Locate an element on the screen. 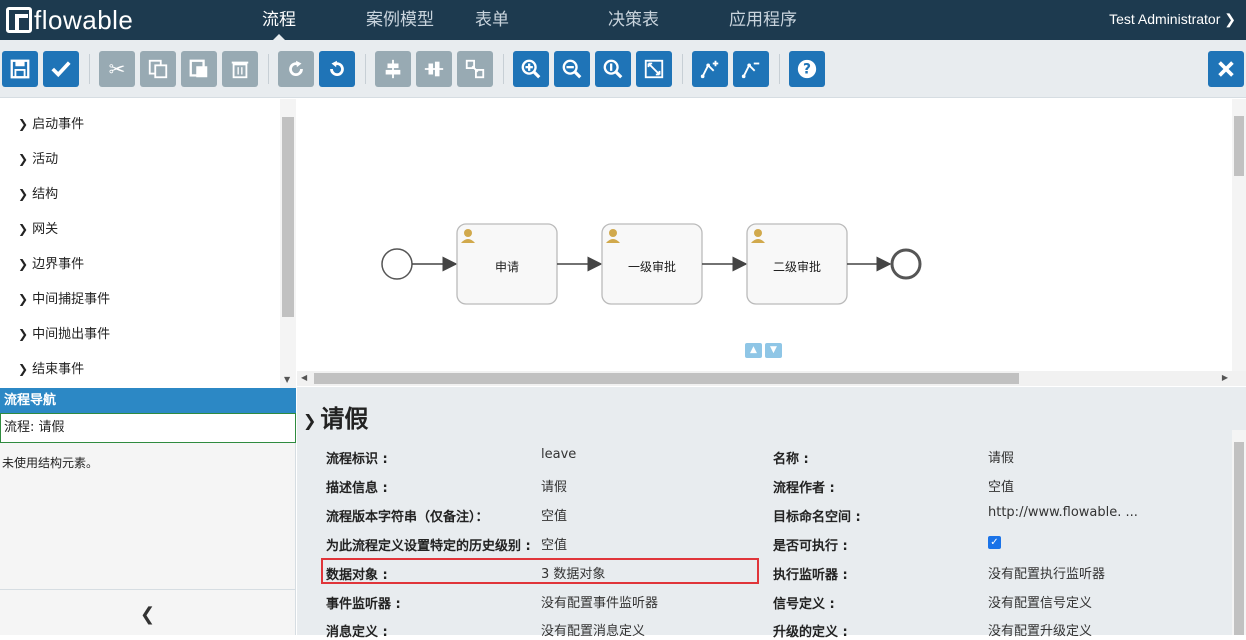 The image size is (1246, 640). property-value: leave is located at coordinates (558, 454).